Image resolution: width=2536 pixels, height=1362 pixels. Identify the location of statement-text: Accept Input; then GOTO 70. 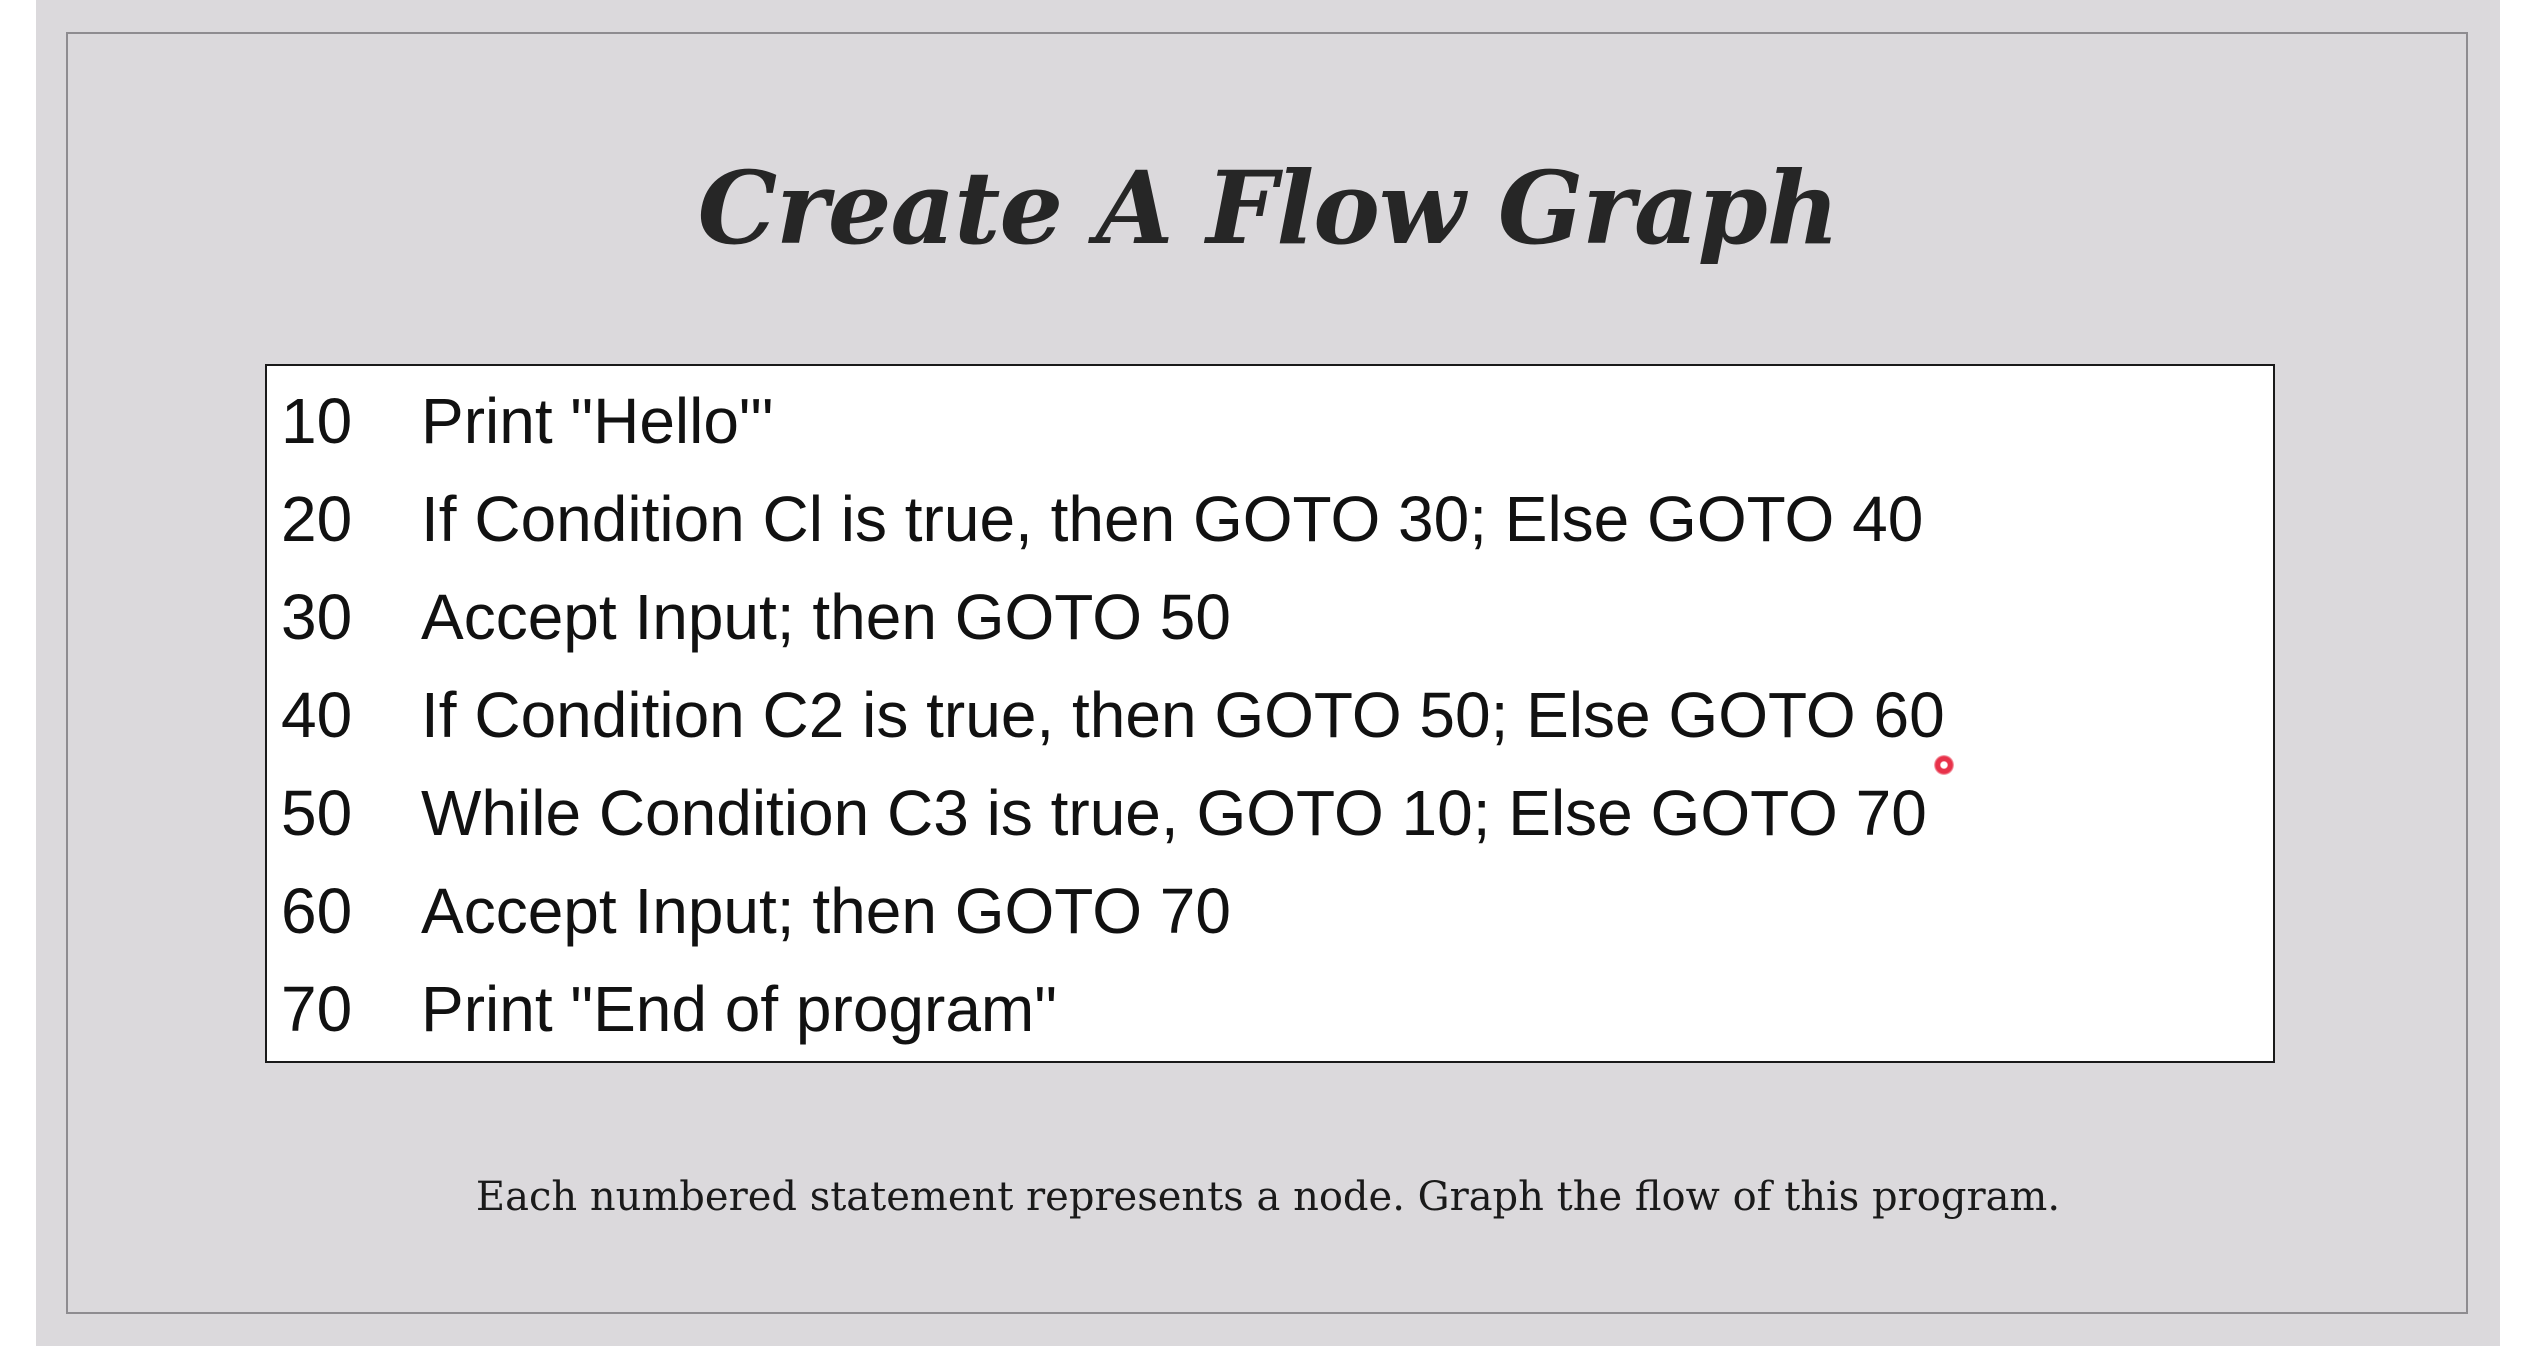
(826, 911).